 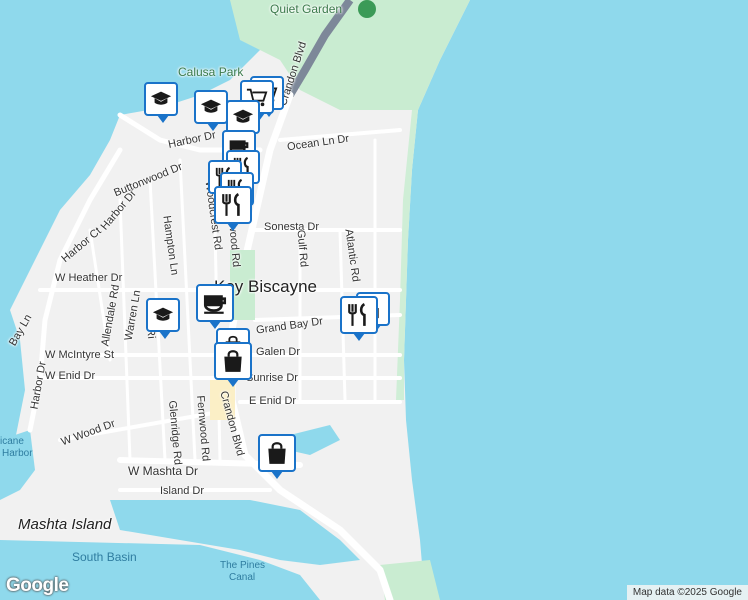 What do you see at coordinates (182, 491) in the screenshot?
I see `island-dr-label: Island Dr` at bounding box center [182, 491].